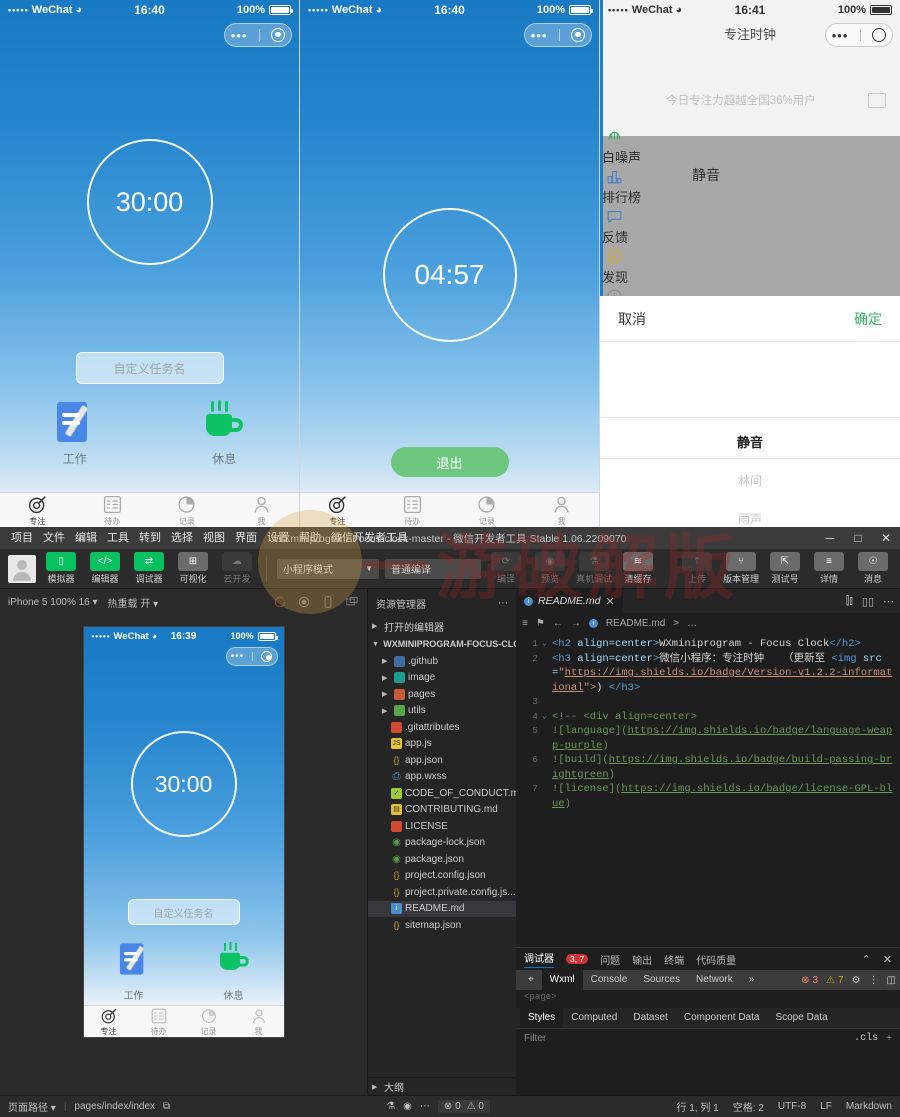  What do you see at coordinates (166, 1106) in the screenshot?
I see `copy-icon: ⧉` at bounding box center [166, 1106].